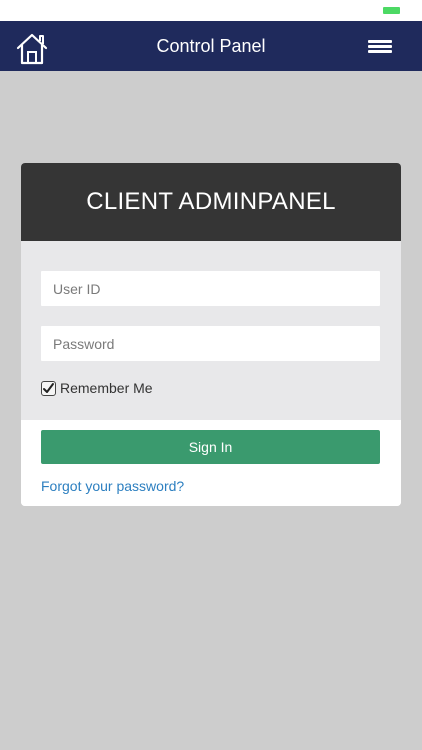 The height and width of the screenshot is (750, 422). What do you see at coordinates (106, 388) in the screenshot?
I see `remember-me-label: Remember Me` at bounding box center [106, 388].